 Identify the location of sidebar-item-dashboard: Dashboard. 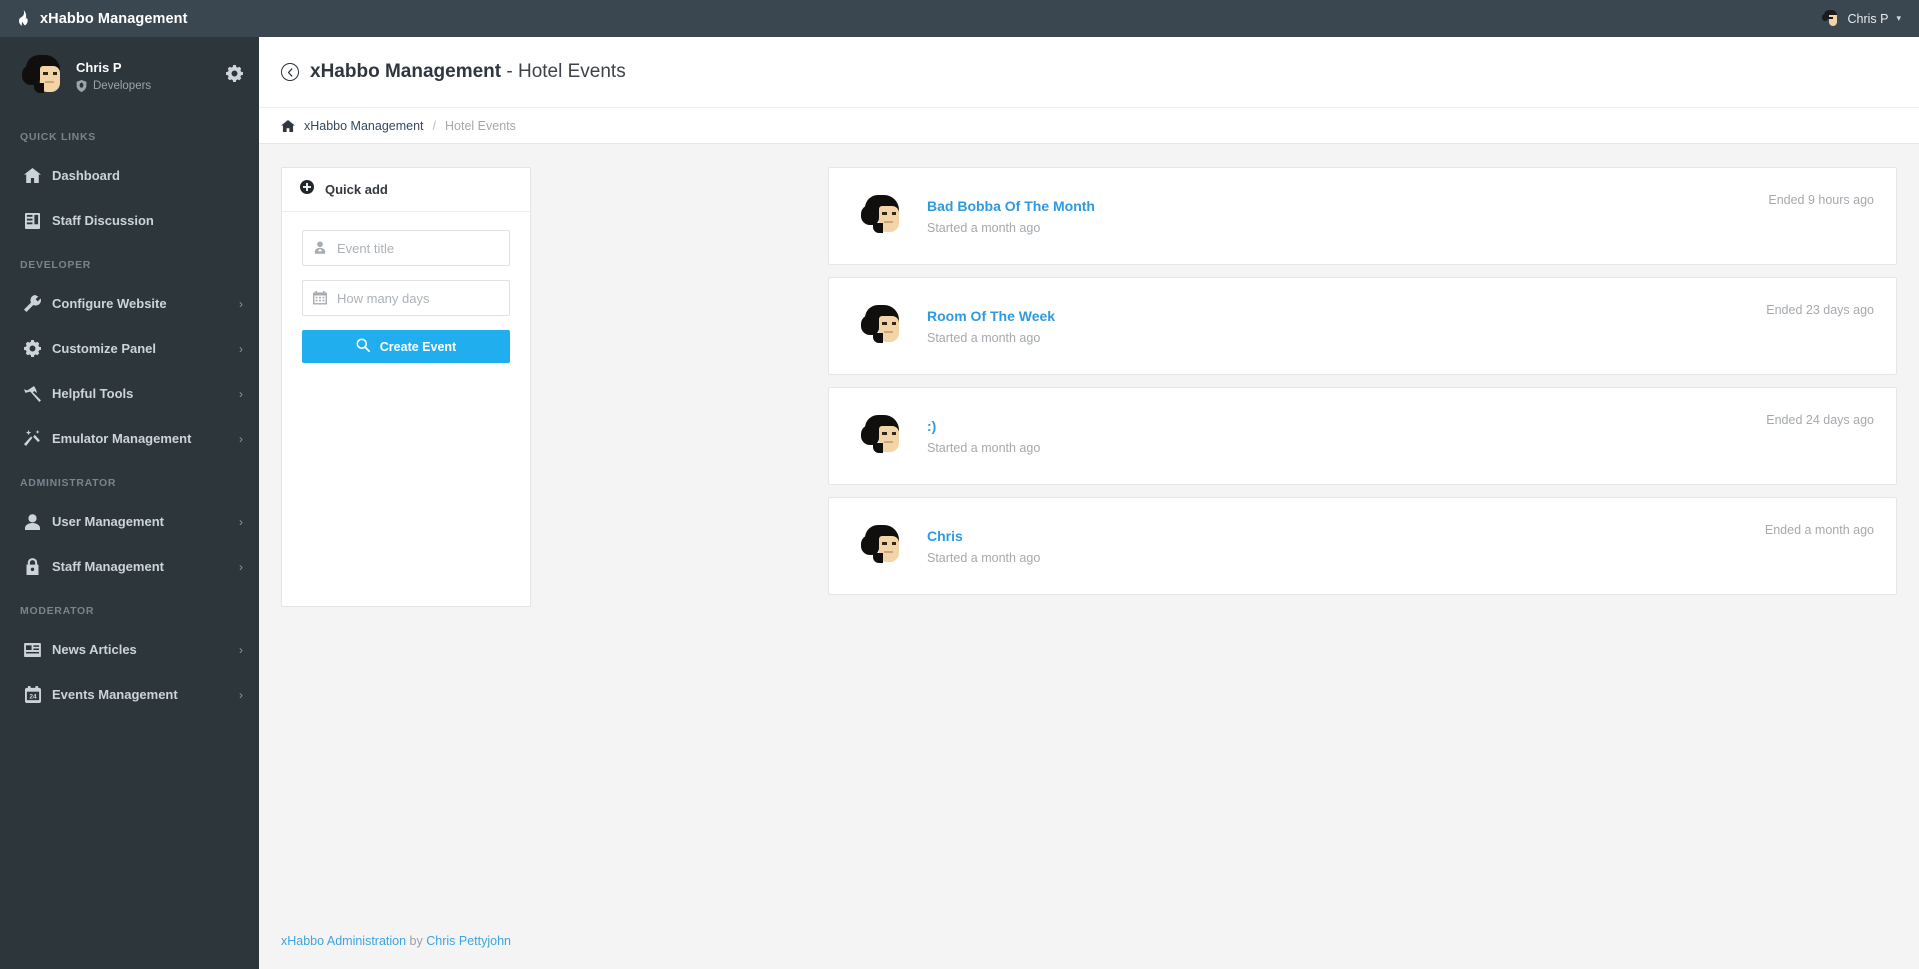
(129, 175).